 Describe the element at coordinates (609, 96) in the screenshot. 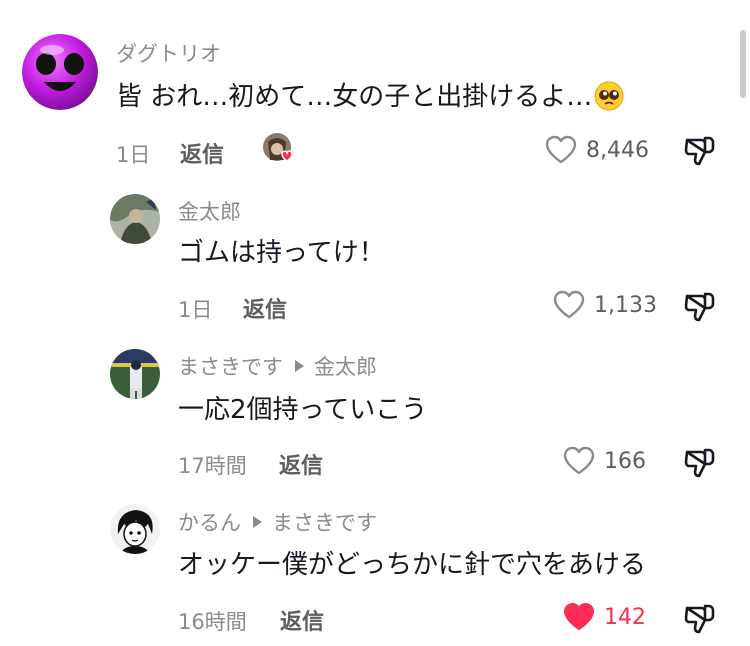

I see `pleading-face-icon` at that location.